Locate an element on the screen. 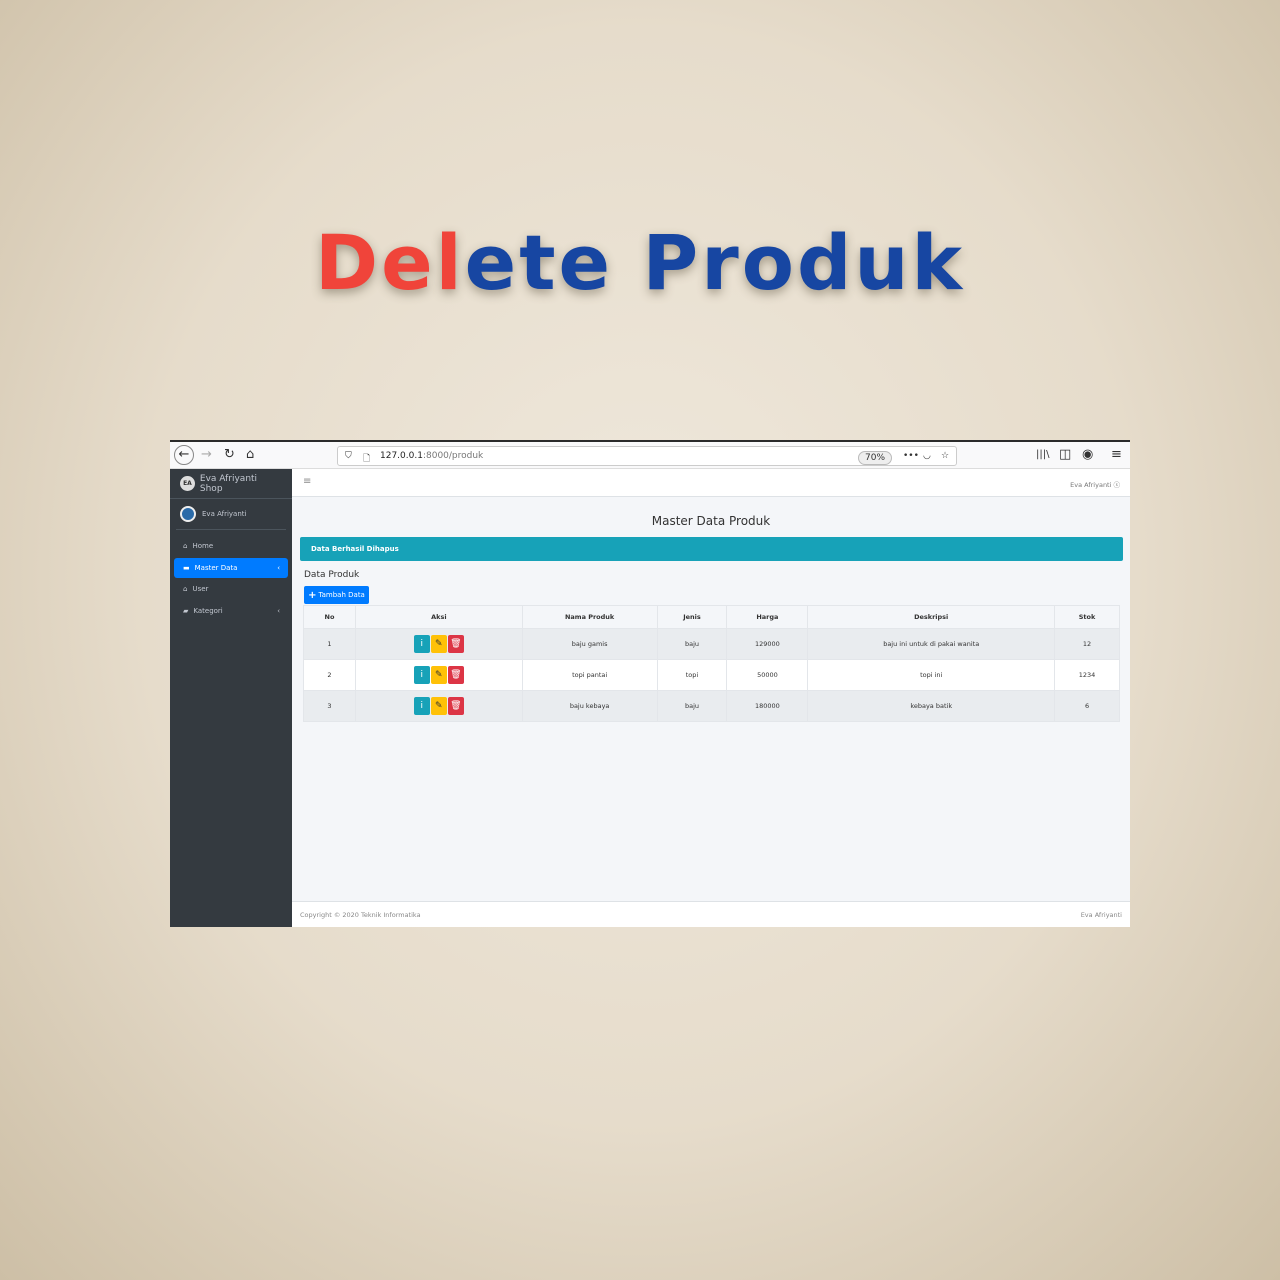 The width and height of the screenshot is (1280, 1280). address-bar: ⛉ 🗋 127.0.0.1:8000/produk 70% ••• ◡ ☆ is located at coordinates (647, 456).